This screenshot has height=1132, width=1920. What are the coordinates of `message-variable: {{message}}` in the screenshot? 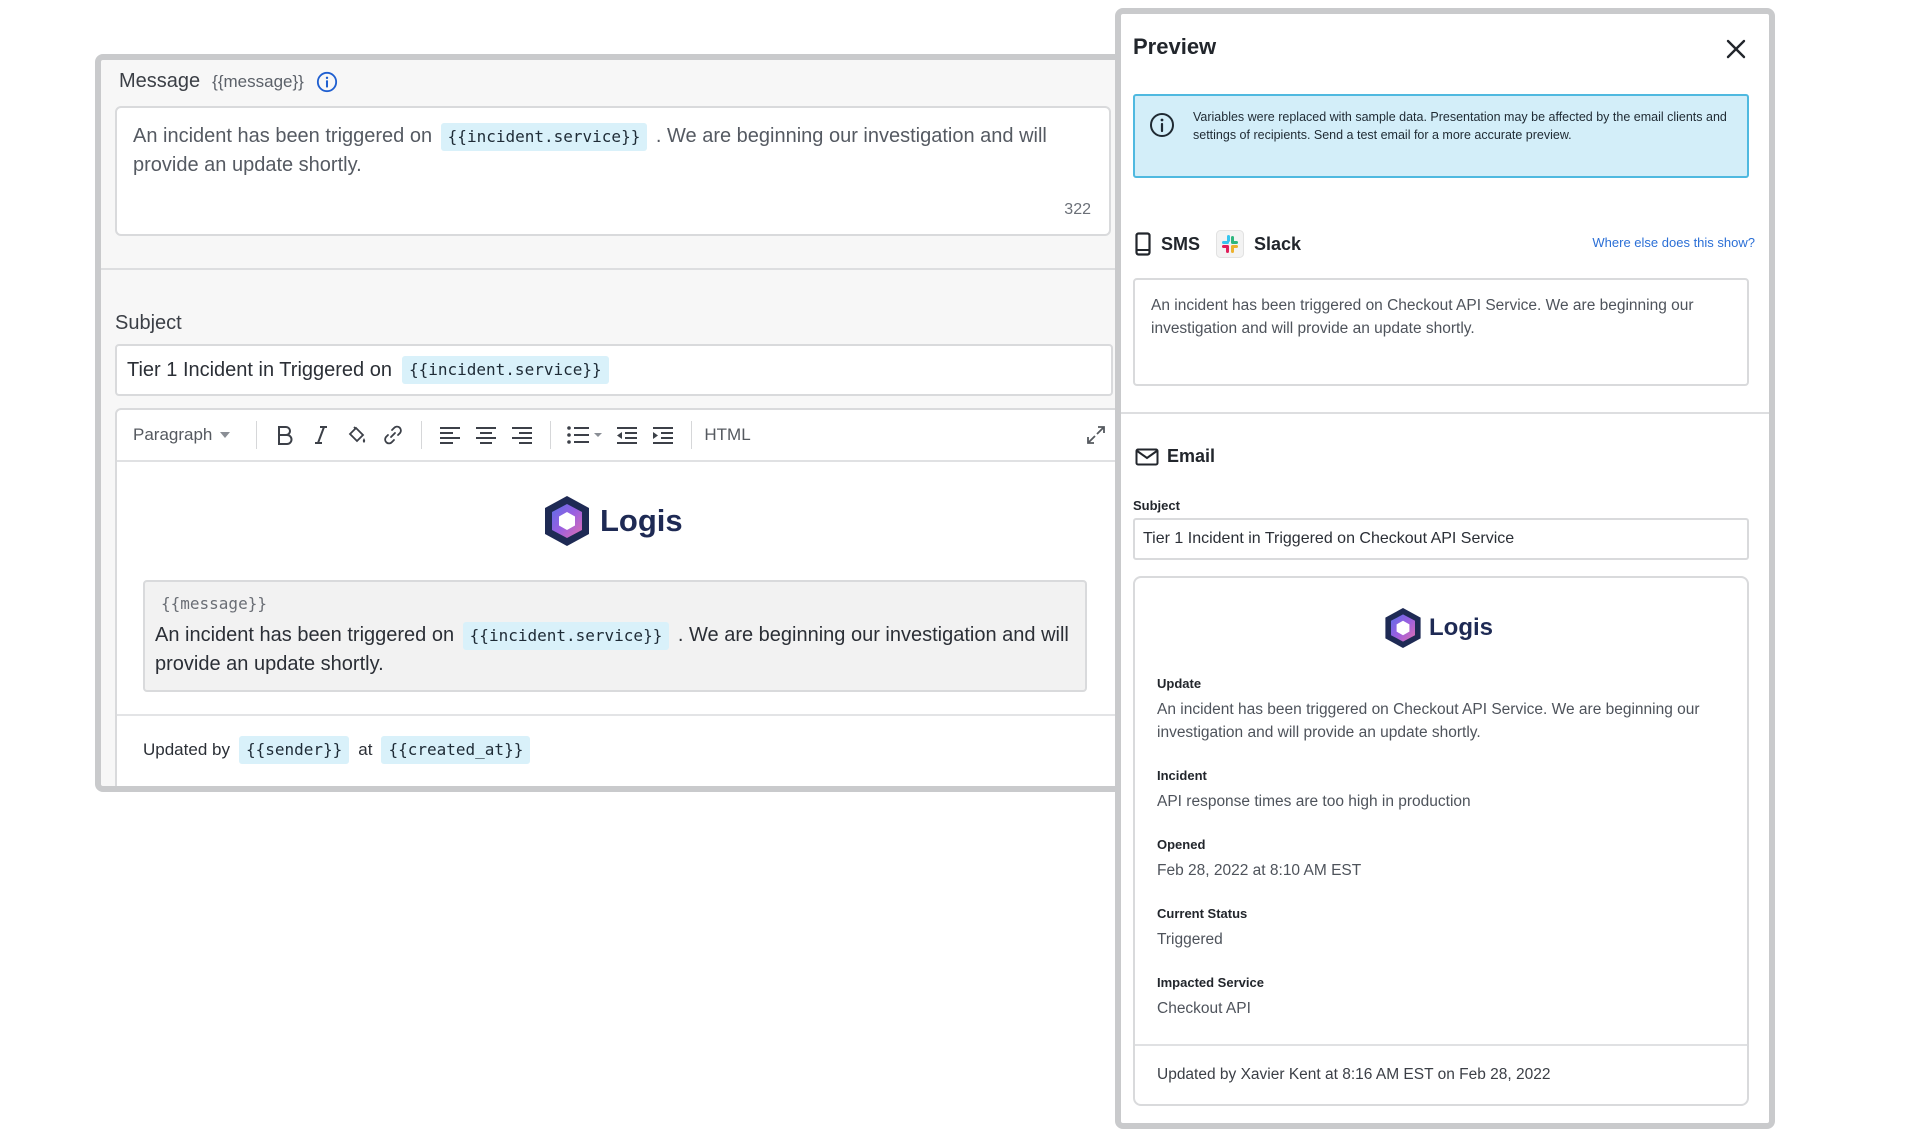 It's located at (258, 81).